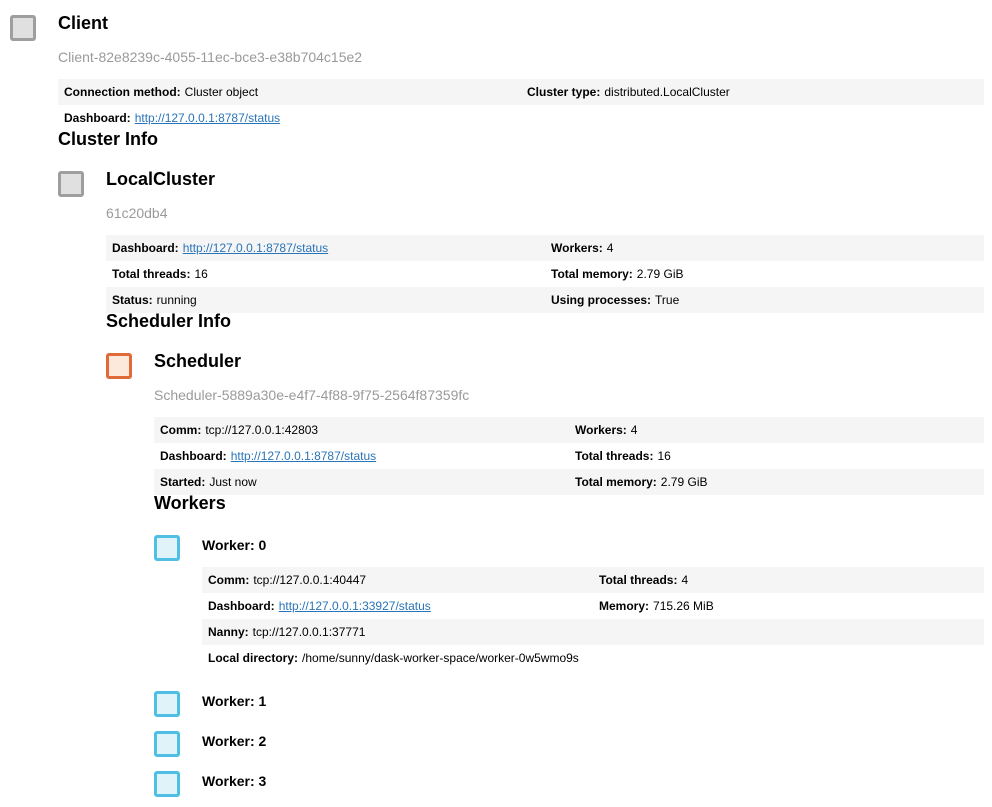 Image resolution: width=992 pixels, height=807 pixels. Describe the element at coordinates (667, 300) in the screenshot. I see `cluster-processes-value: True` at that location.